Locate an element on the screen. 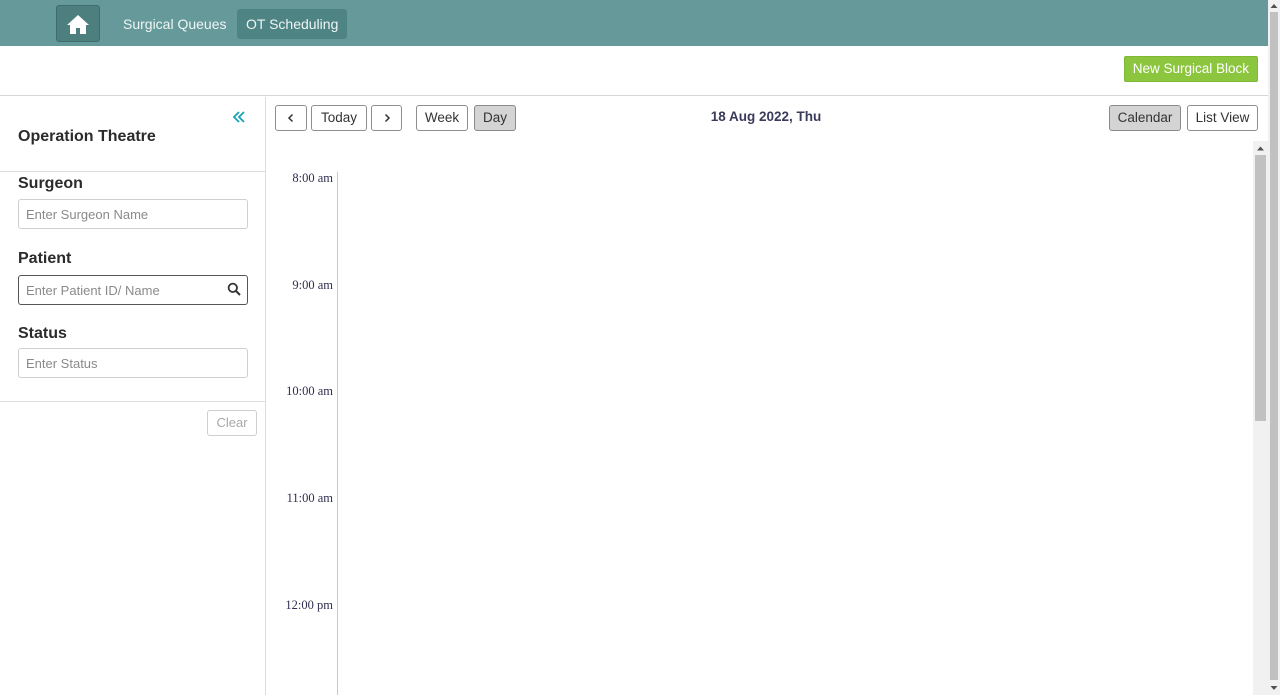 The width and height of the screenshot is (1280, 695). chevron-right-icon is located at coordinates (387, 118).